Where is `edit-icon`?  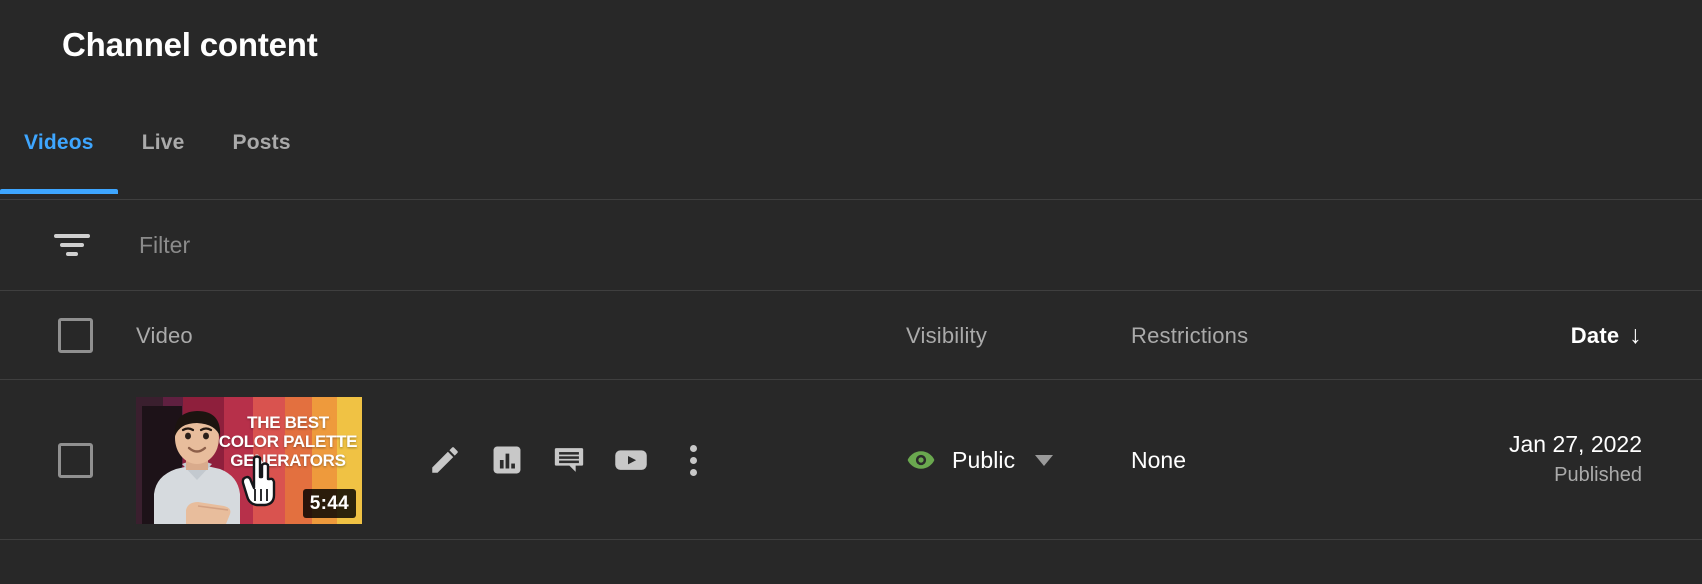 edit-icon is located at coordinates (445, 460).